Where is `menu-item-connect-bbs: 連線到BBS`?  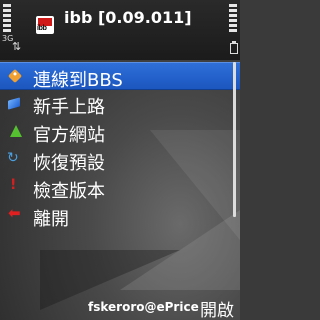
menu-item-connect-bbs: 連線到BBS is located at coordinates (120, 76).